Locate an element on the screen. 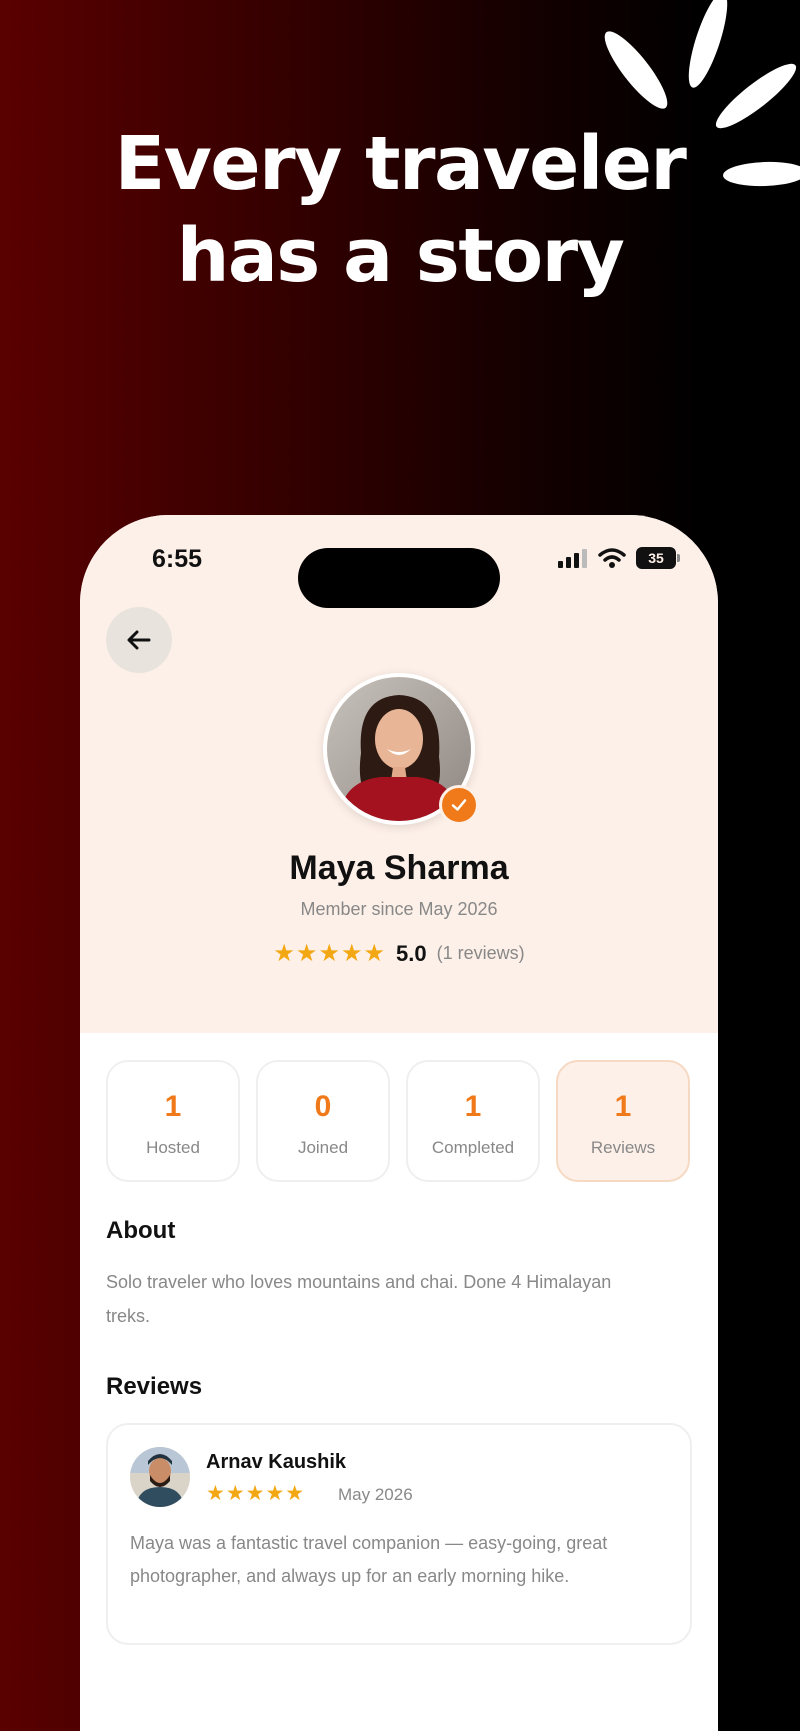  review-stars: ★★★★★ is located at coordinates (256, 1493).